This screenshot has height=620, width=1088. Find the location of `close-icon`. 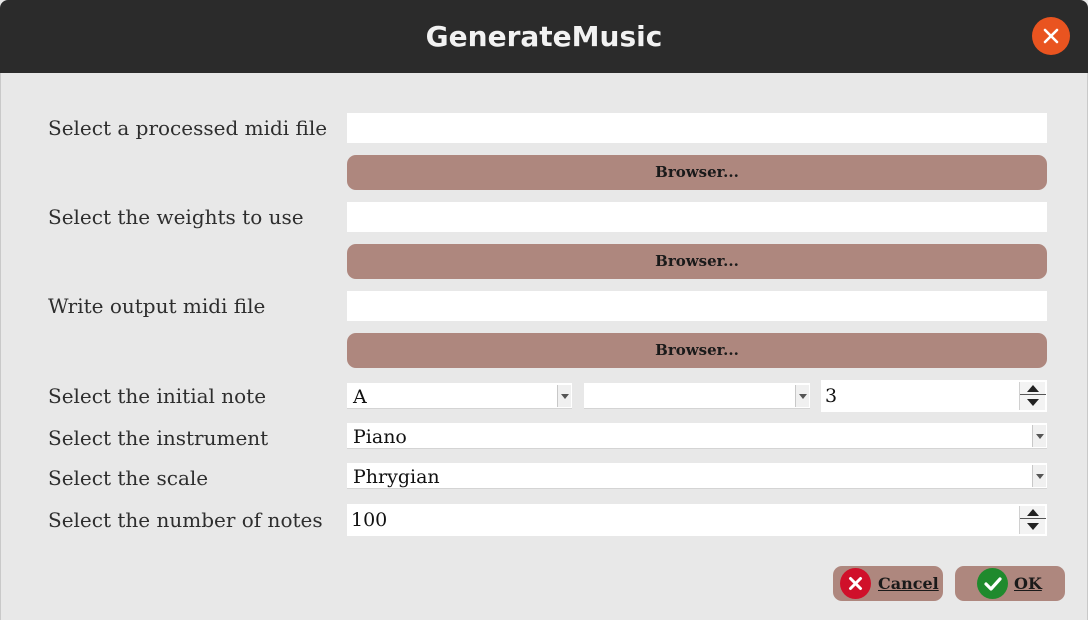

close-icon is located at coordinates (1051, 36).